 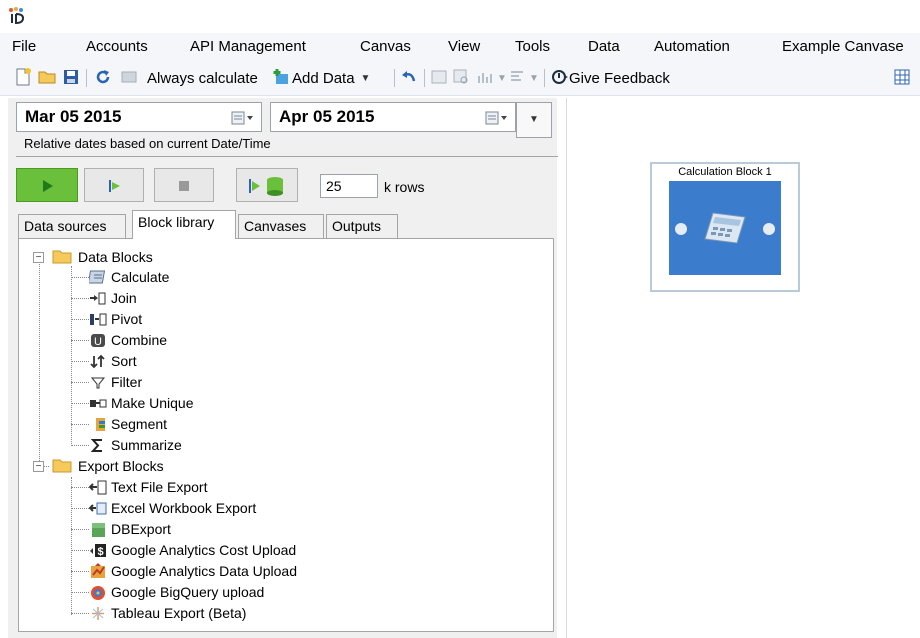 What do you see at coordinates (62, 466) in the screenshot?
I see `folder-icon` at bounding box center [62, 466].